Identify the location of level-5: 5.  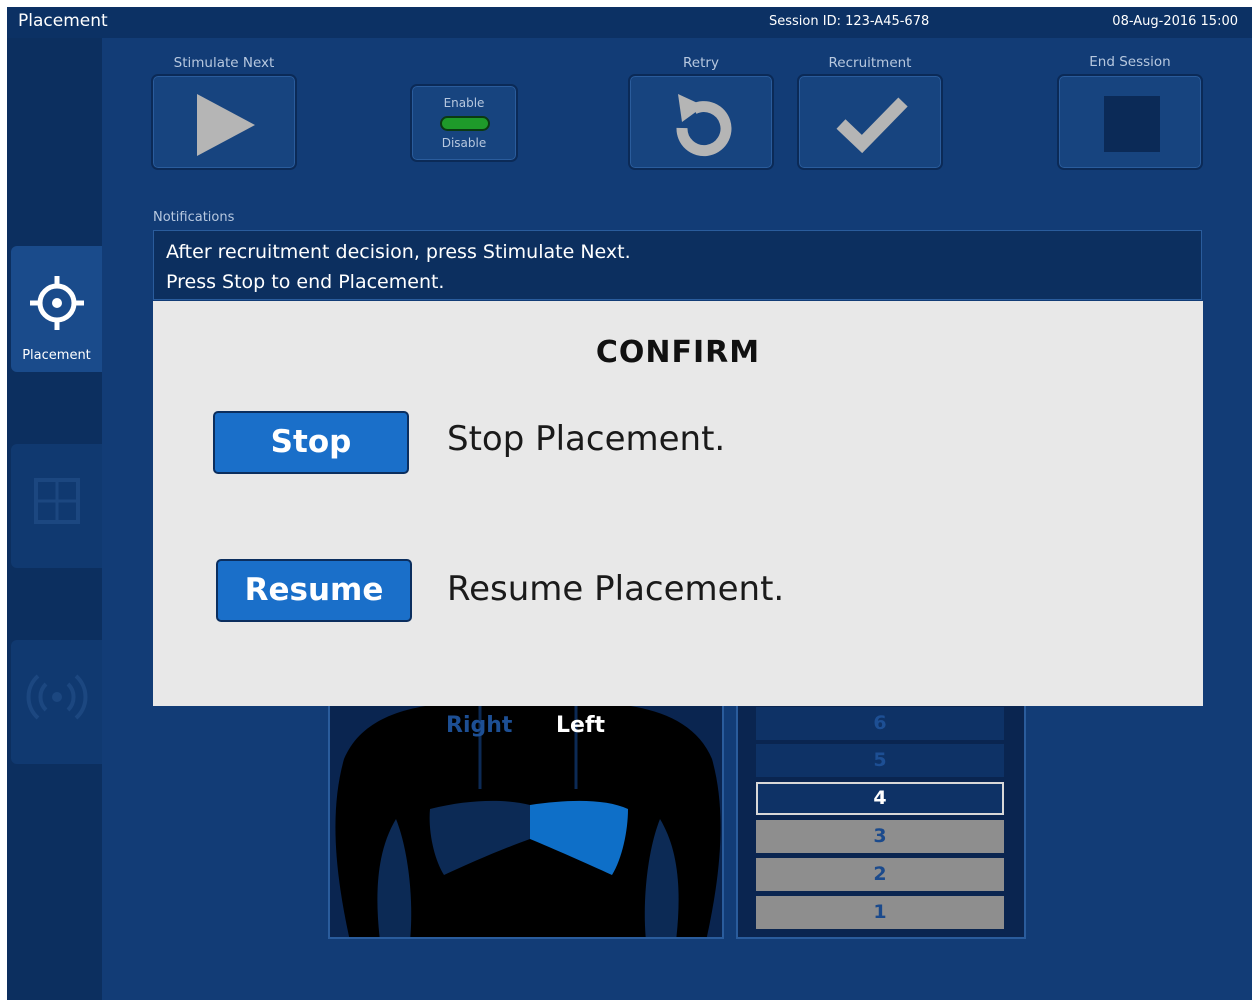
(880, 760).